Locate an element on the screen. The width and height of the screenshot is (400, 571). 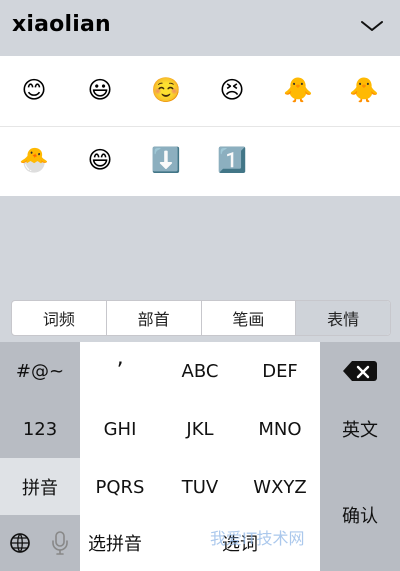
key-confirm: 确认 is located at coordinates (360, 514).